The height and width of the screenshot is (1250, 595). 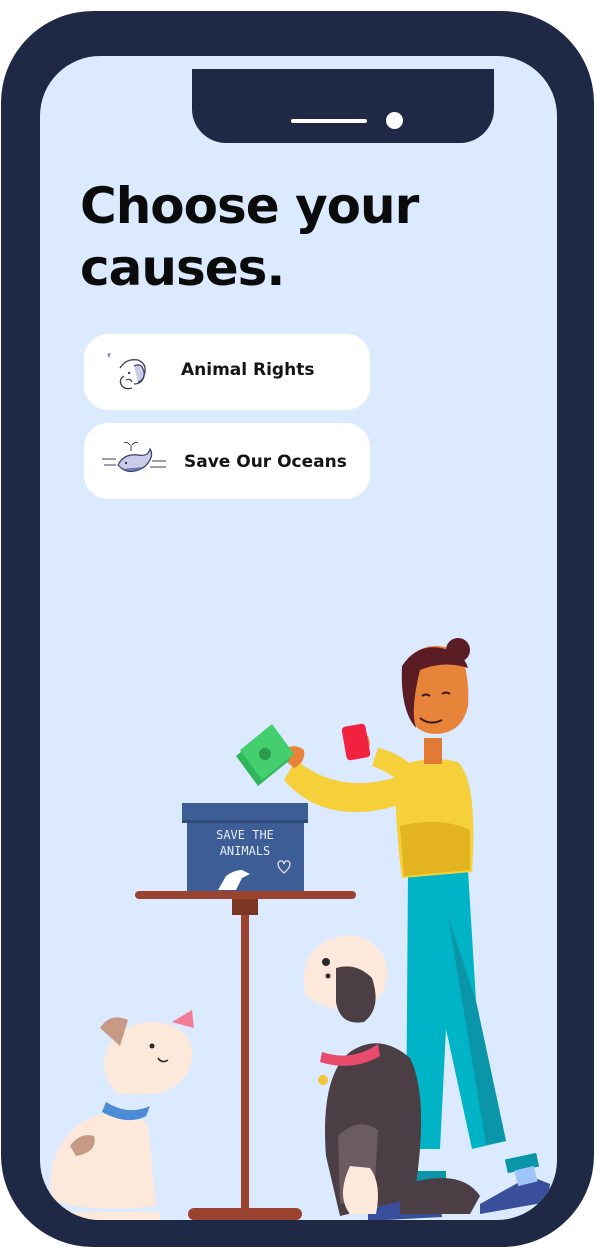 What do you see at coordinates (245, 835) in the screenshot?
I see `donation-box-text: SAVE THE` at bounding box center [245, 835].